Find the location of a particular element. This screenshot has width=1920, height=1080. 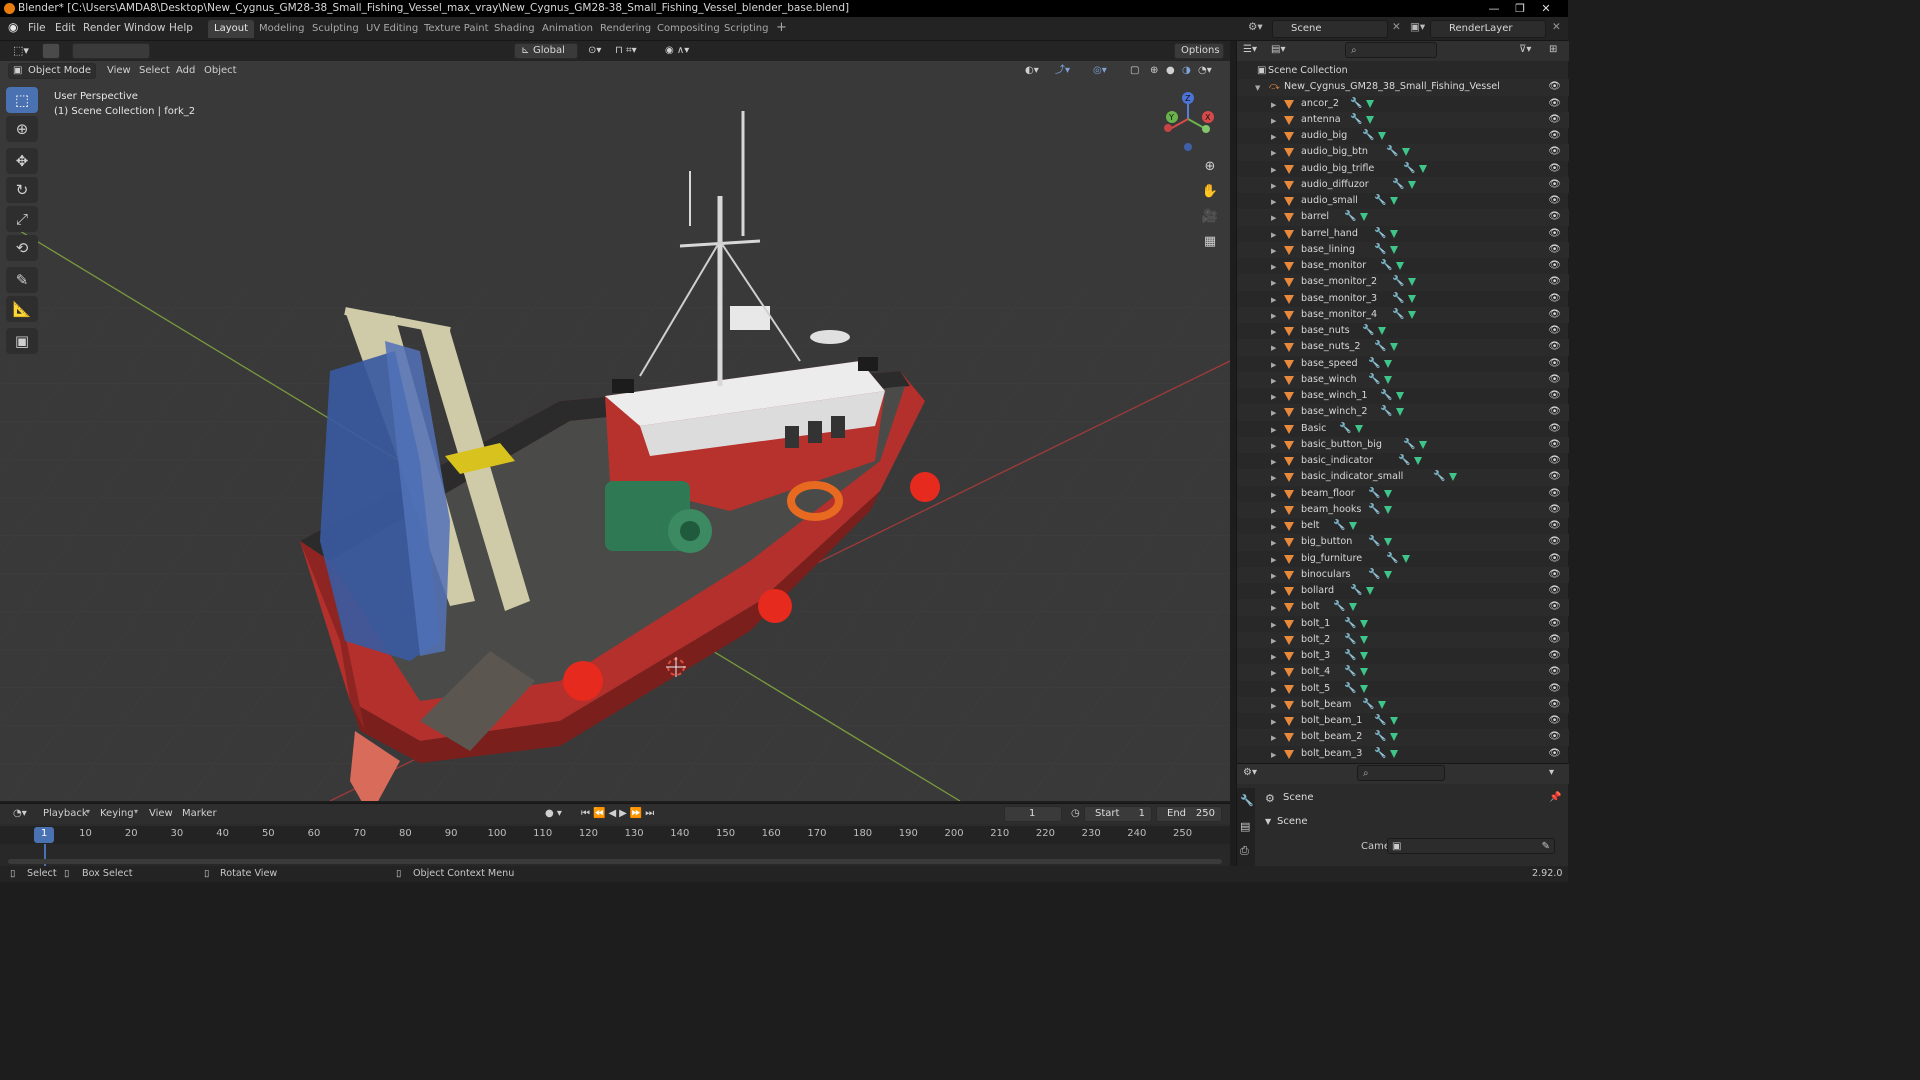

outliner-item: ▶ bolt_beam_2 🔧 👁 is located at coordinates (1403, 737).